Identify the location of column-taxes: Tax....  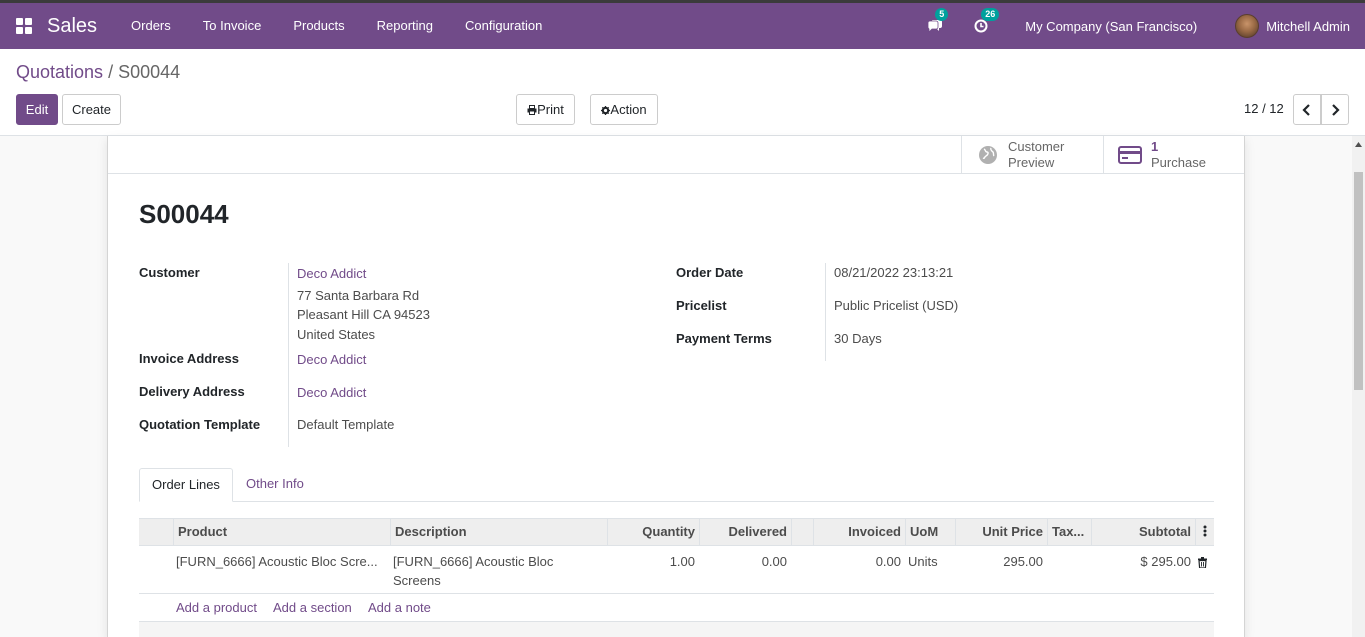
(1069, 533).